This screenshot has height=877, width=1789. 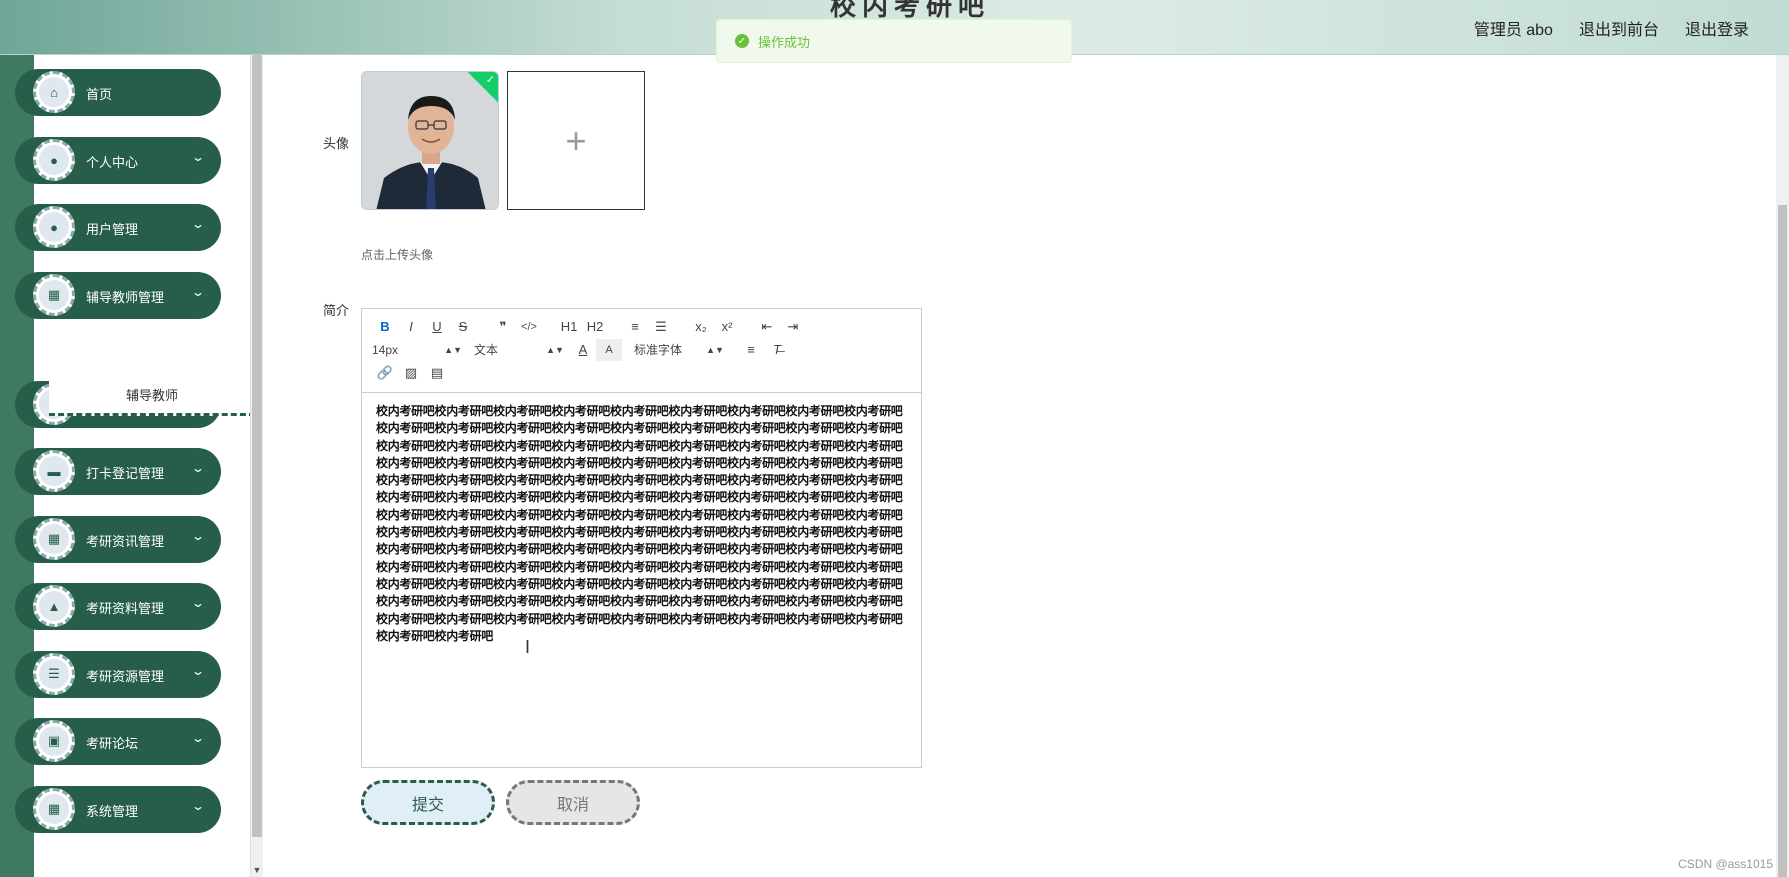 I want to click on bulb-icon: ●, so click(x=54, y=227).